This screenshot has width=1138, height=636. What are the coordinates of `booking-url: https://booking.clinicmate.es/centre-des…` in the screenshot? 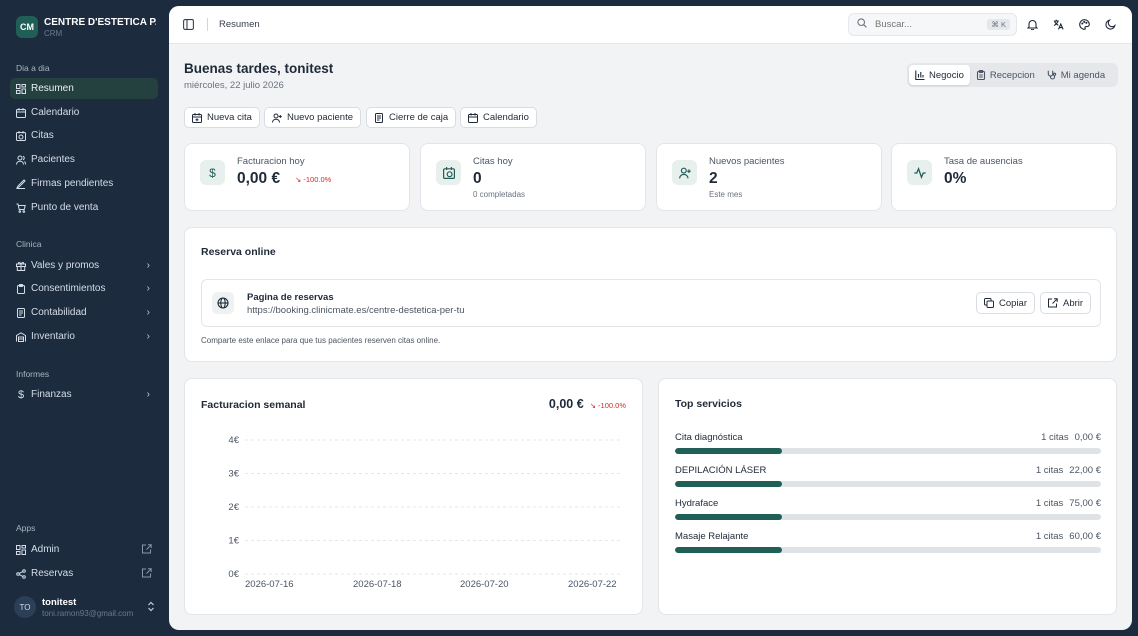 It's located at (356, 310).